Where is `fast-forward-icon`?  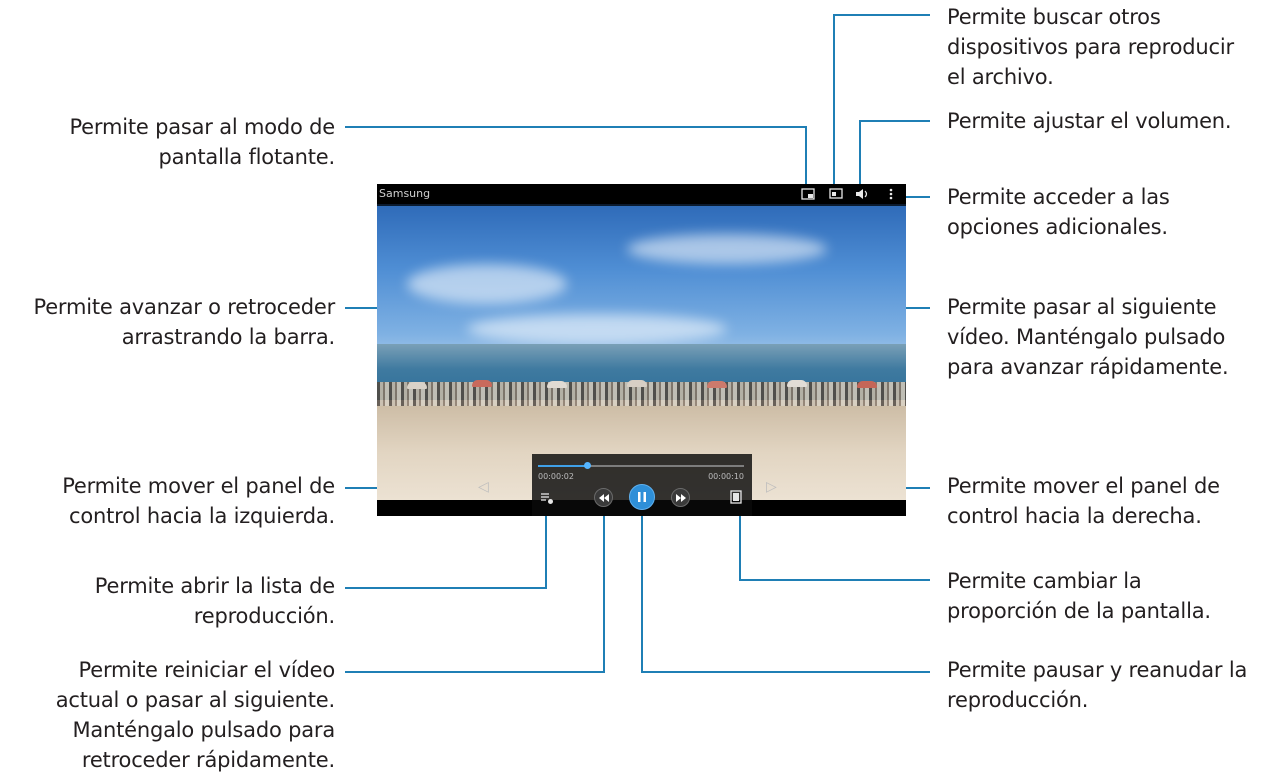
fast-forward-icon is located at coordinates (680, 497).